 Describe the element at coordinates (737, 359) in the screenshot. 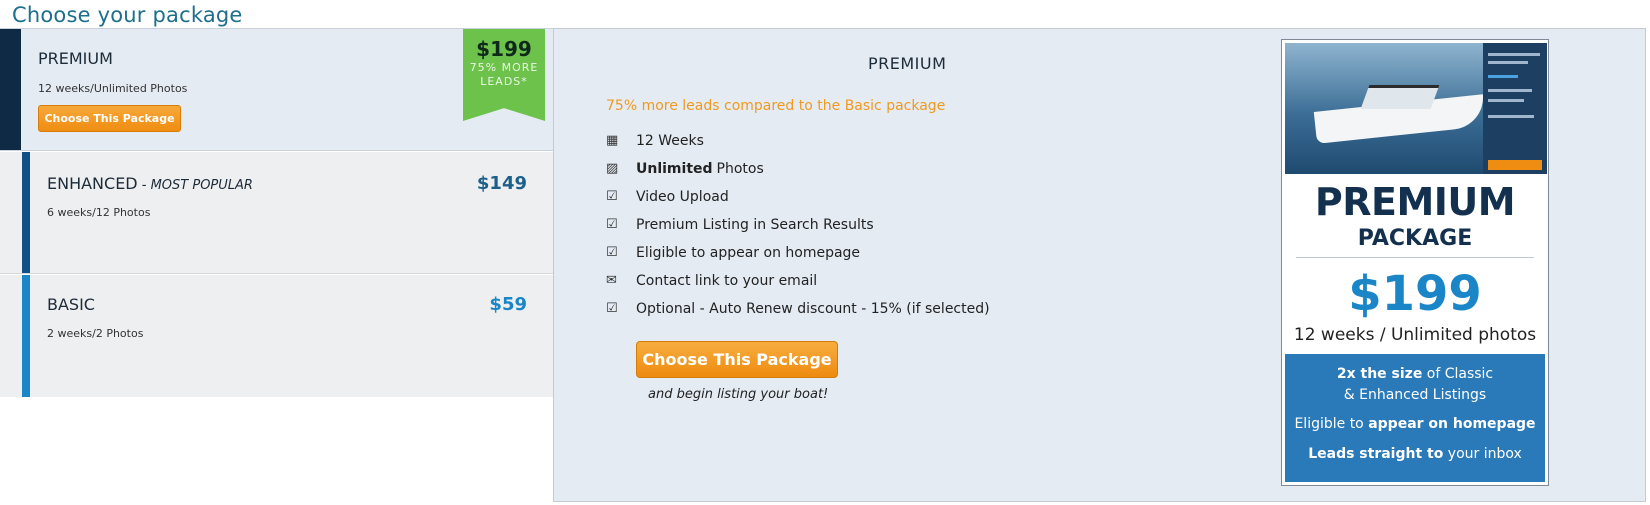

I see `choose-package-button: Choose This Package` at that location.